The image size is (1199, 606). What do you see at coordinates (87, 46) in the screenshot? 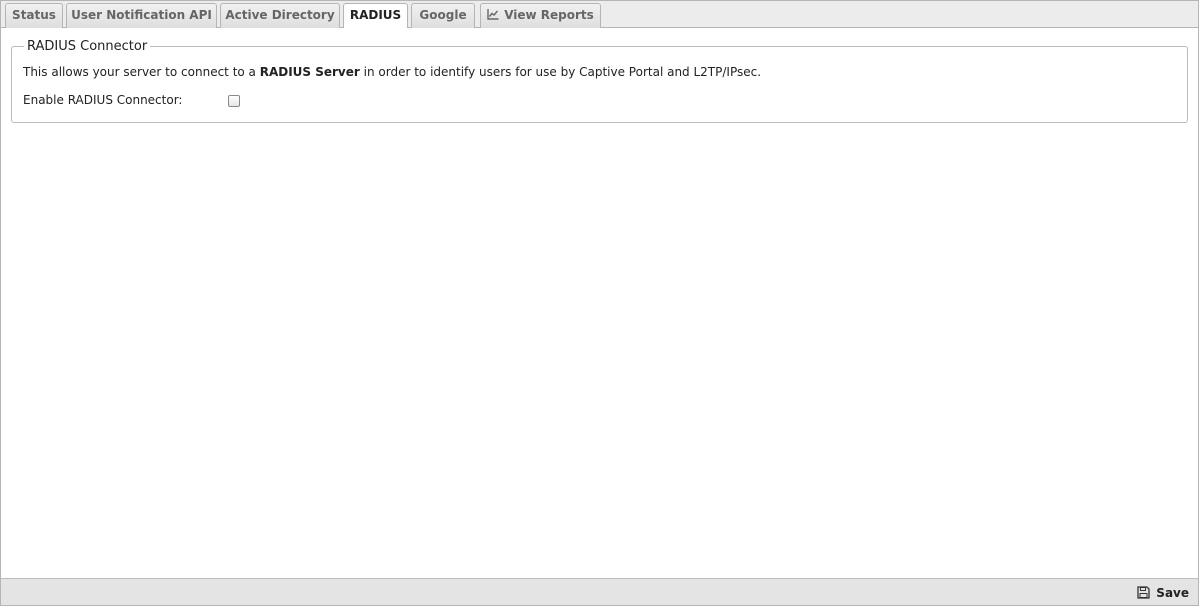
I see `fieldset-legend: RADIUS Connector` at bounding box center [87, 46].